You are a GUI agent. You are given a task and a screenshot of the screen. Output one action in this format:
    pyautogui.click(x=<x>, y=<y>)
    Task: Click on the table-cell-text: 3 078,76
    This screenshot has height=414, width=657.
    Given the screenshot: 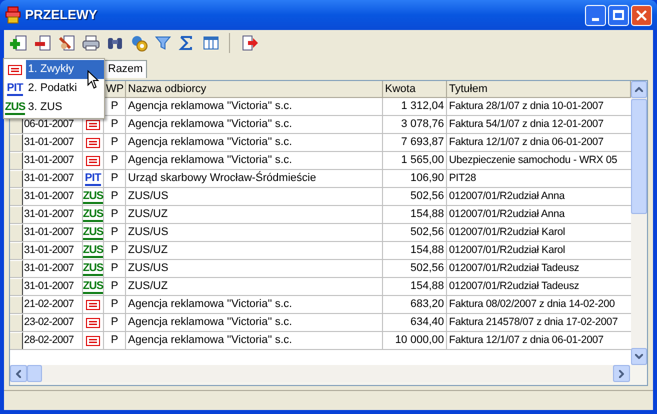 What is the action you would take?
    pyautogui.click(x=422, y=124)
    